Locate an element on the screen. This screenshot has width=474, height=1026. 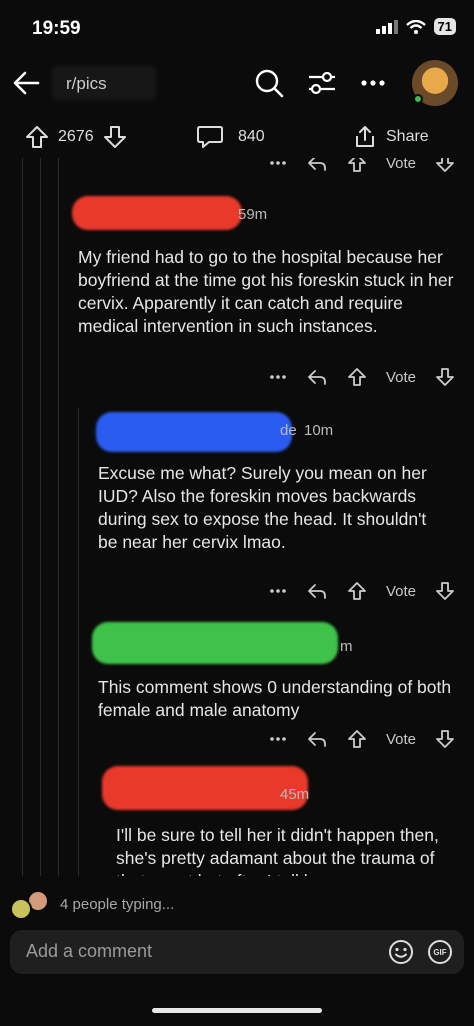
upvote-count: 2676 is located at coordinates (76, 136).